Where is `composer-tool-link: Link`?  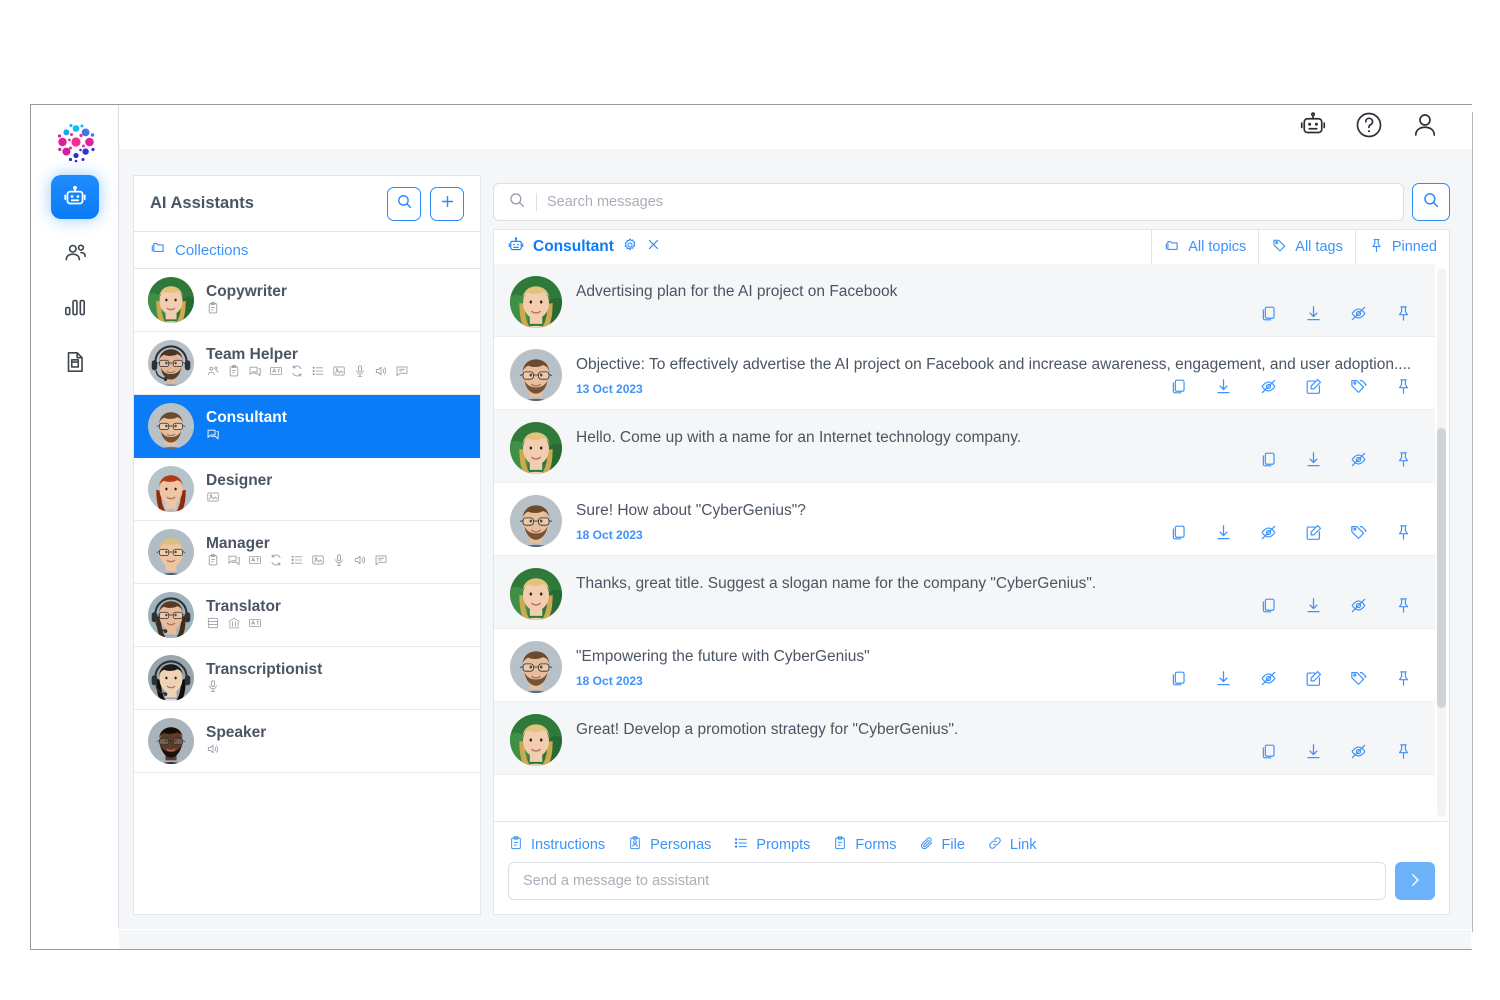
composer-tool-link: Link is located at coordinates (1012, 845).